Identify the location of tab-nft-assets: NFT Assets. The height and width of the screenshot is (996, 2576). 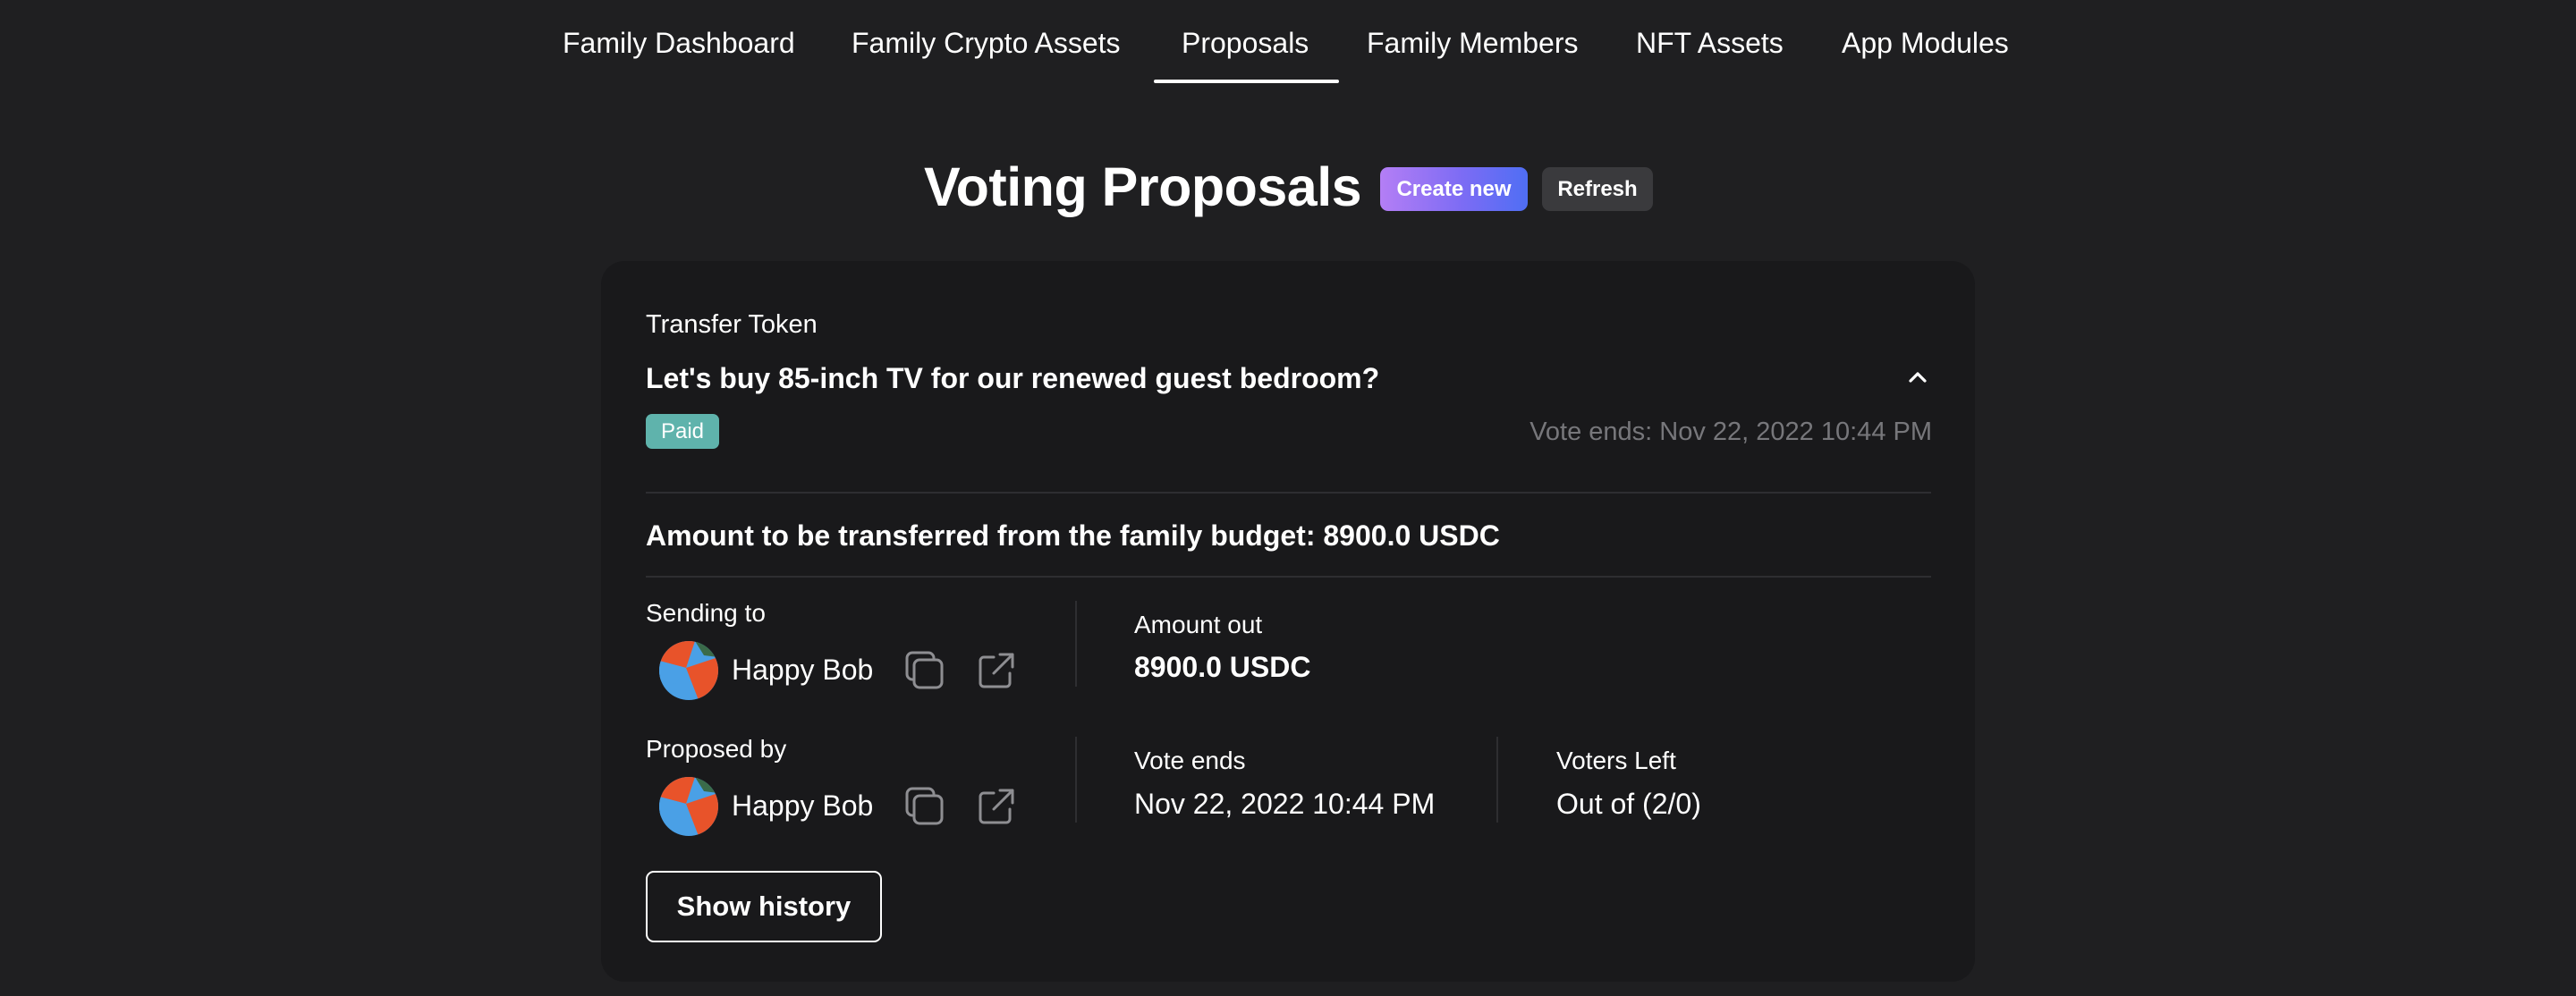
(1710, 43).